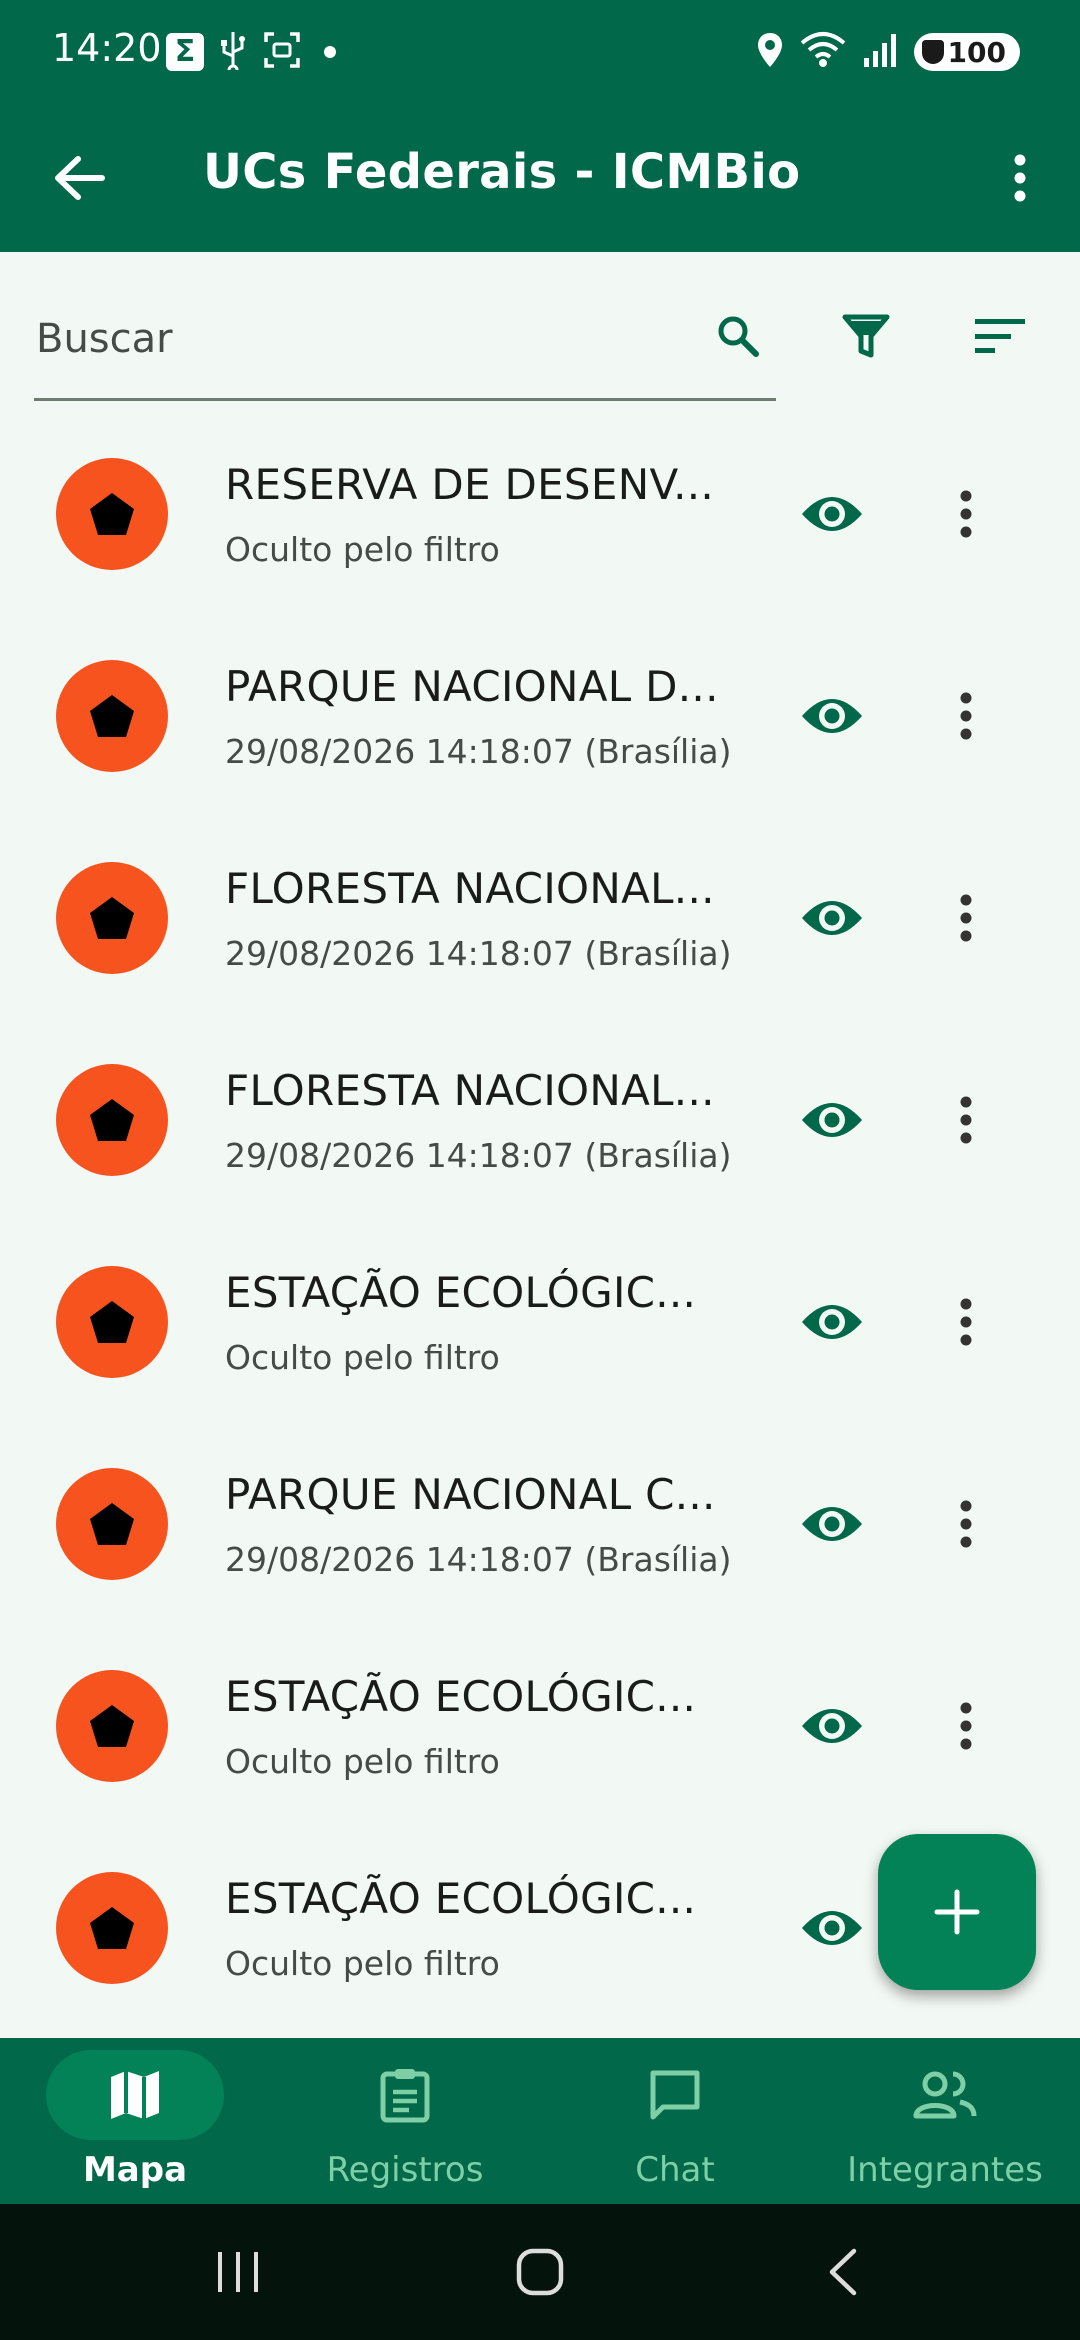 This screenshot has height=2340, width=1080. What do you see at coordinates (945, 2170) in the screenshot?
I see `nav-label: Integrantes` at bounding box center [945, 2170].